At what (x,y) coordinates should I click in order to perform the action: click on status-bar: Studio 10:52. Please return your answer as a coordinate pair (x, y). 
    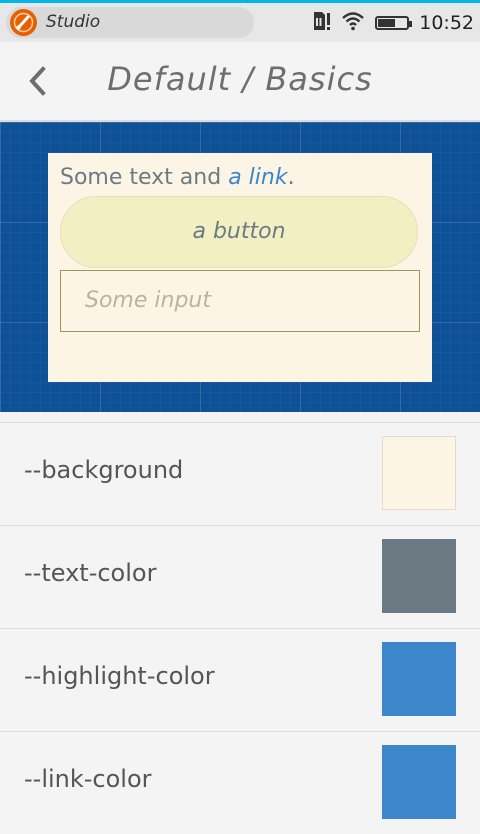
    Looking at the image, I should click on (240, 22).